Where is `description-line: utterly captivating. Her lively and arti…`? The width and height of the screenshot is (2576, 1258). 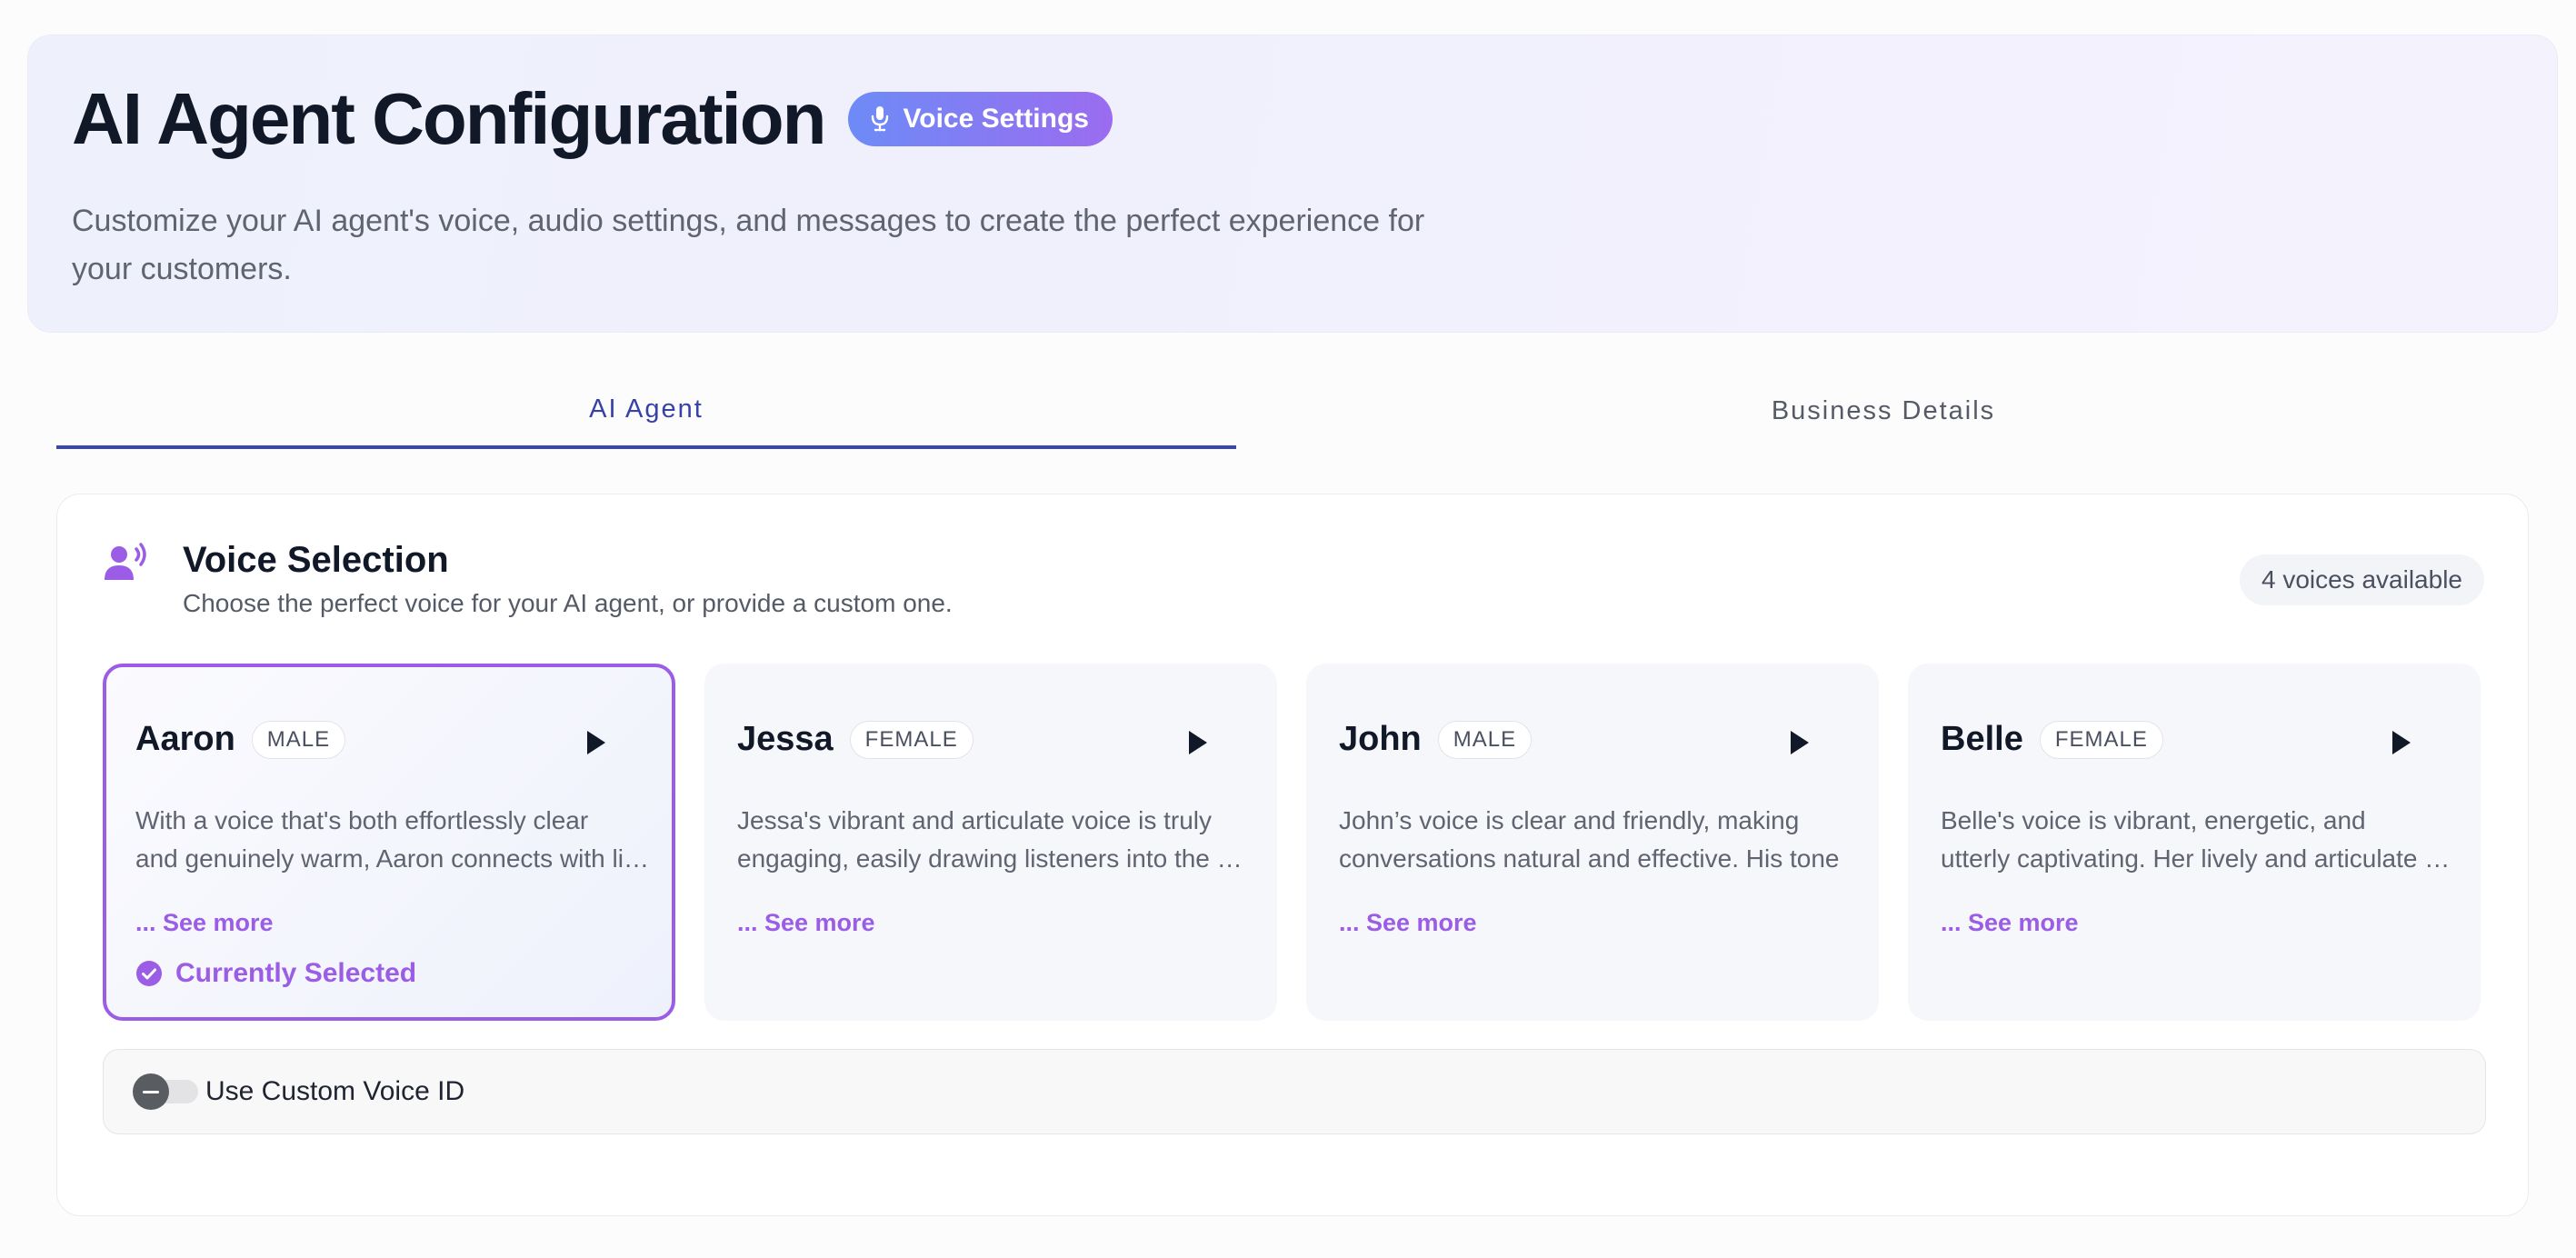
description-line: utterly captivating. Her lively and arti… is located at coordinates (2198, 859).